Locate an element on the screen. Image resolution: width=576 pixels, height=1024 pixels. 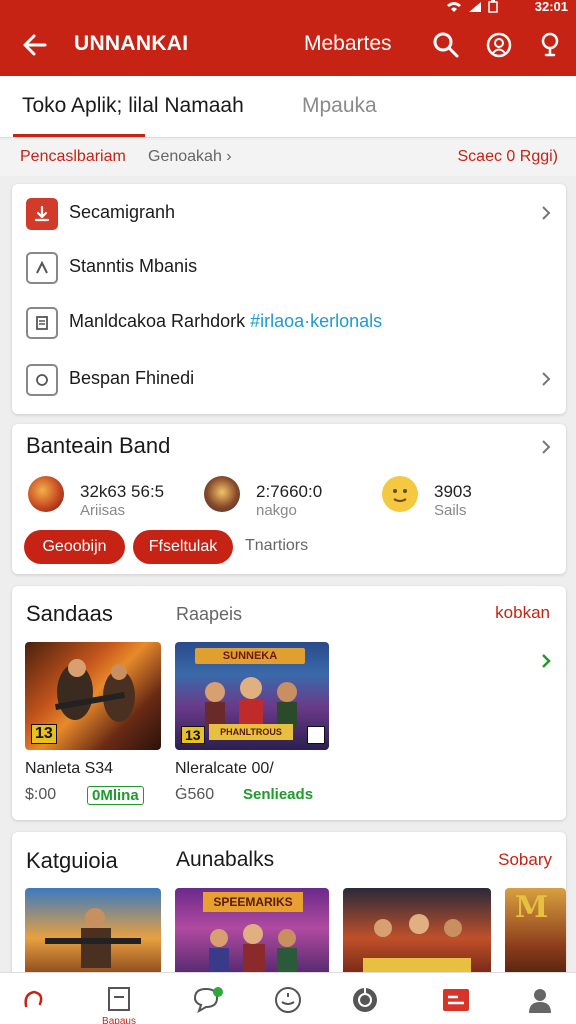
status-time: 32:01 is located at coordinates (551, 7).